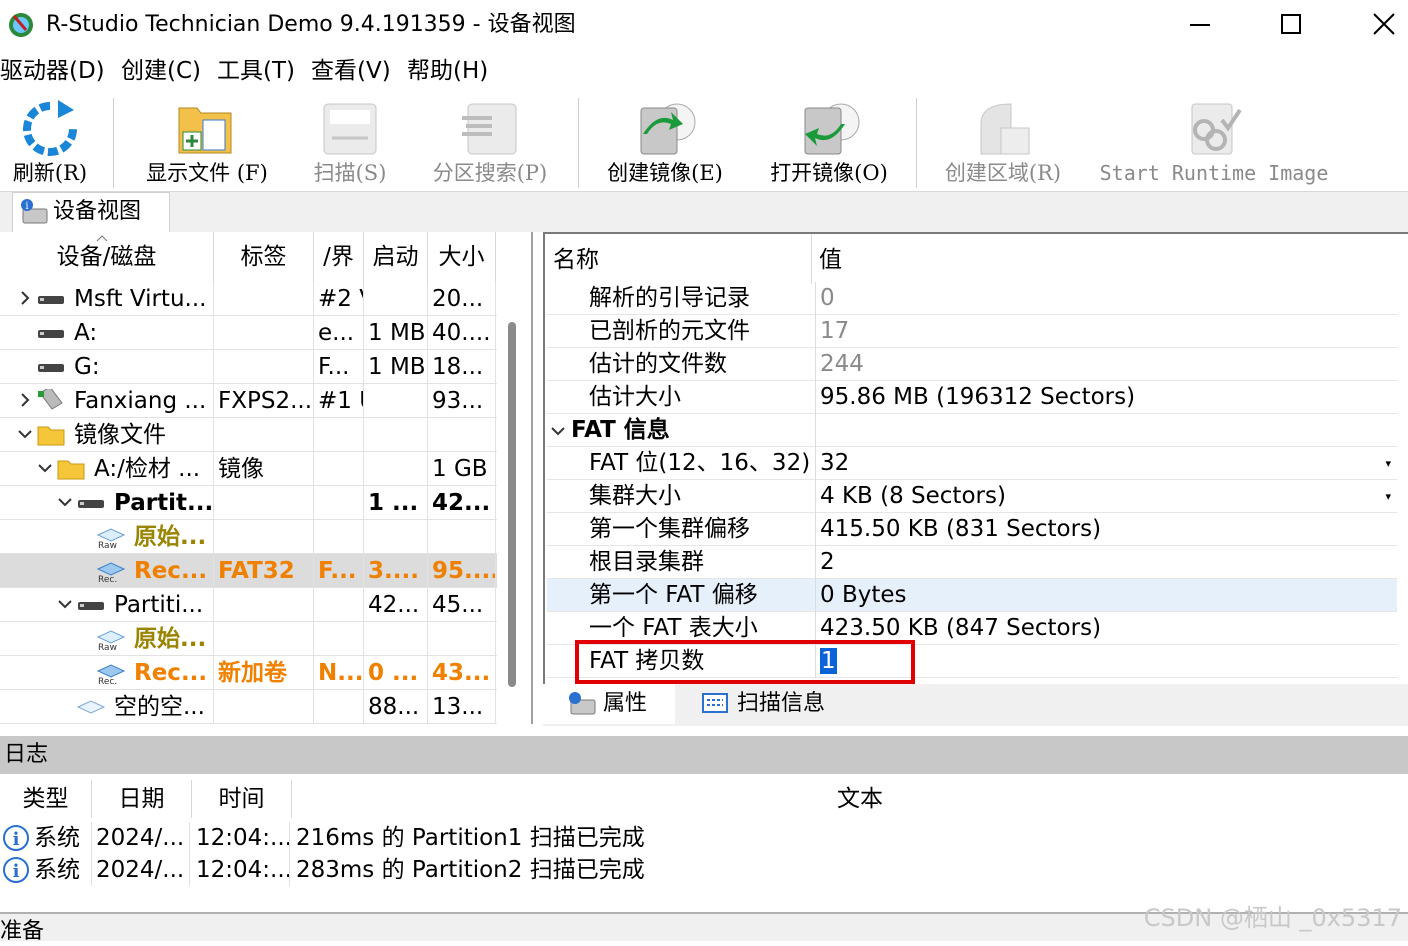  What do you see at coordinates (576, 260) in the screenshot?
I see `prop-header-name: 名称` at bounding box center [576, 260].